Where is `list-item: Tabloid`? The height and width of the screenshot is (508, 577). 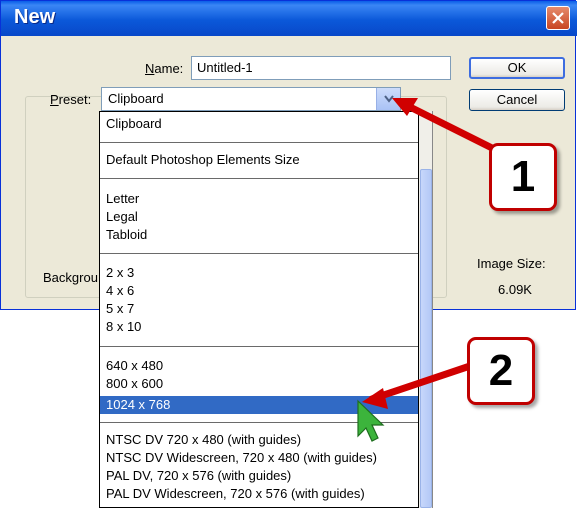 list-item: Tabloid is located at coordinates (126, 234).